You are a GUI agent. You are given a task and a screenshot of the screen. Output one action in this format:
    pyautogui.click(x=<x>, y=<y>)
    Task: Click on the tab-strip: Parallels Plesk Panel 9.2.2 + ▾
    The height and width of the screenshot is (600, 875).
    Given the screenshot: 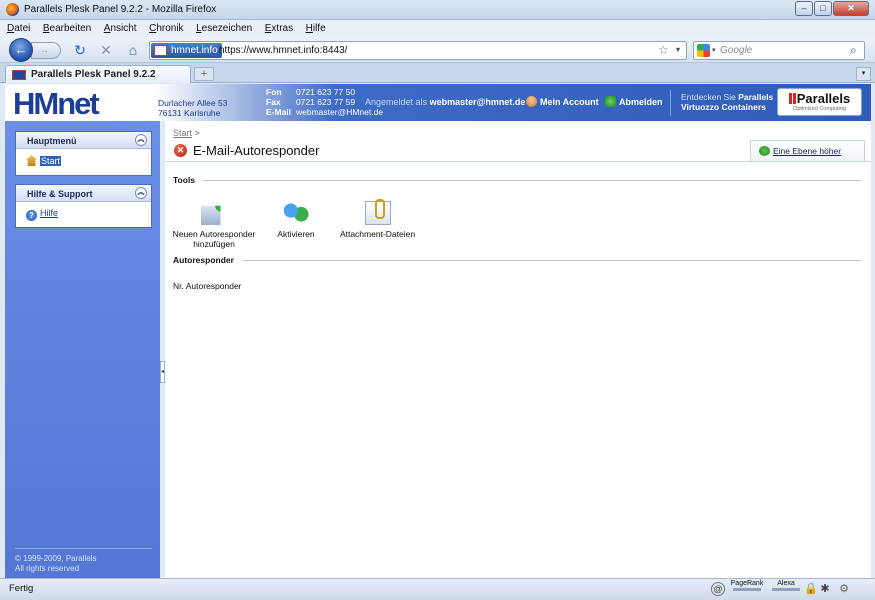 What is the action you would take?
    pyautogui.click(x=437, y=73)
    